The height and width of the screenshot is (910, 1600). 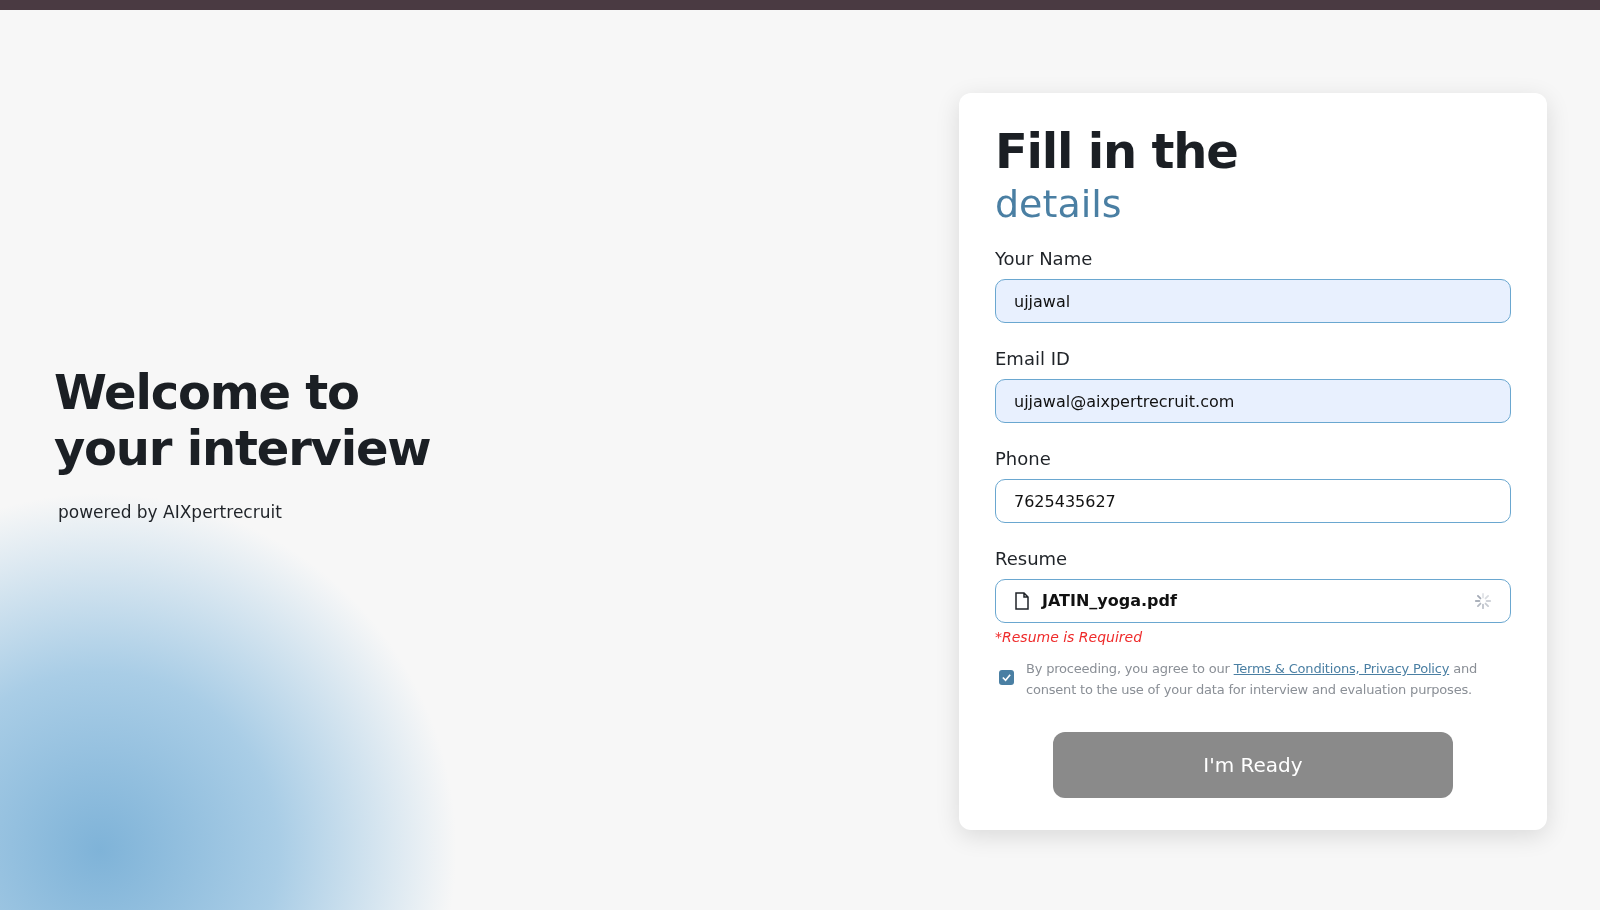 I want to click on file-name: JATIN_yoga.pdf, so click(x=1110, y=601).